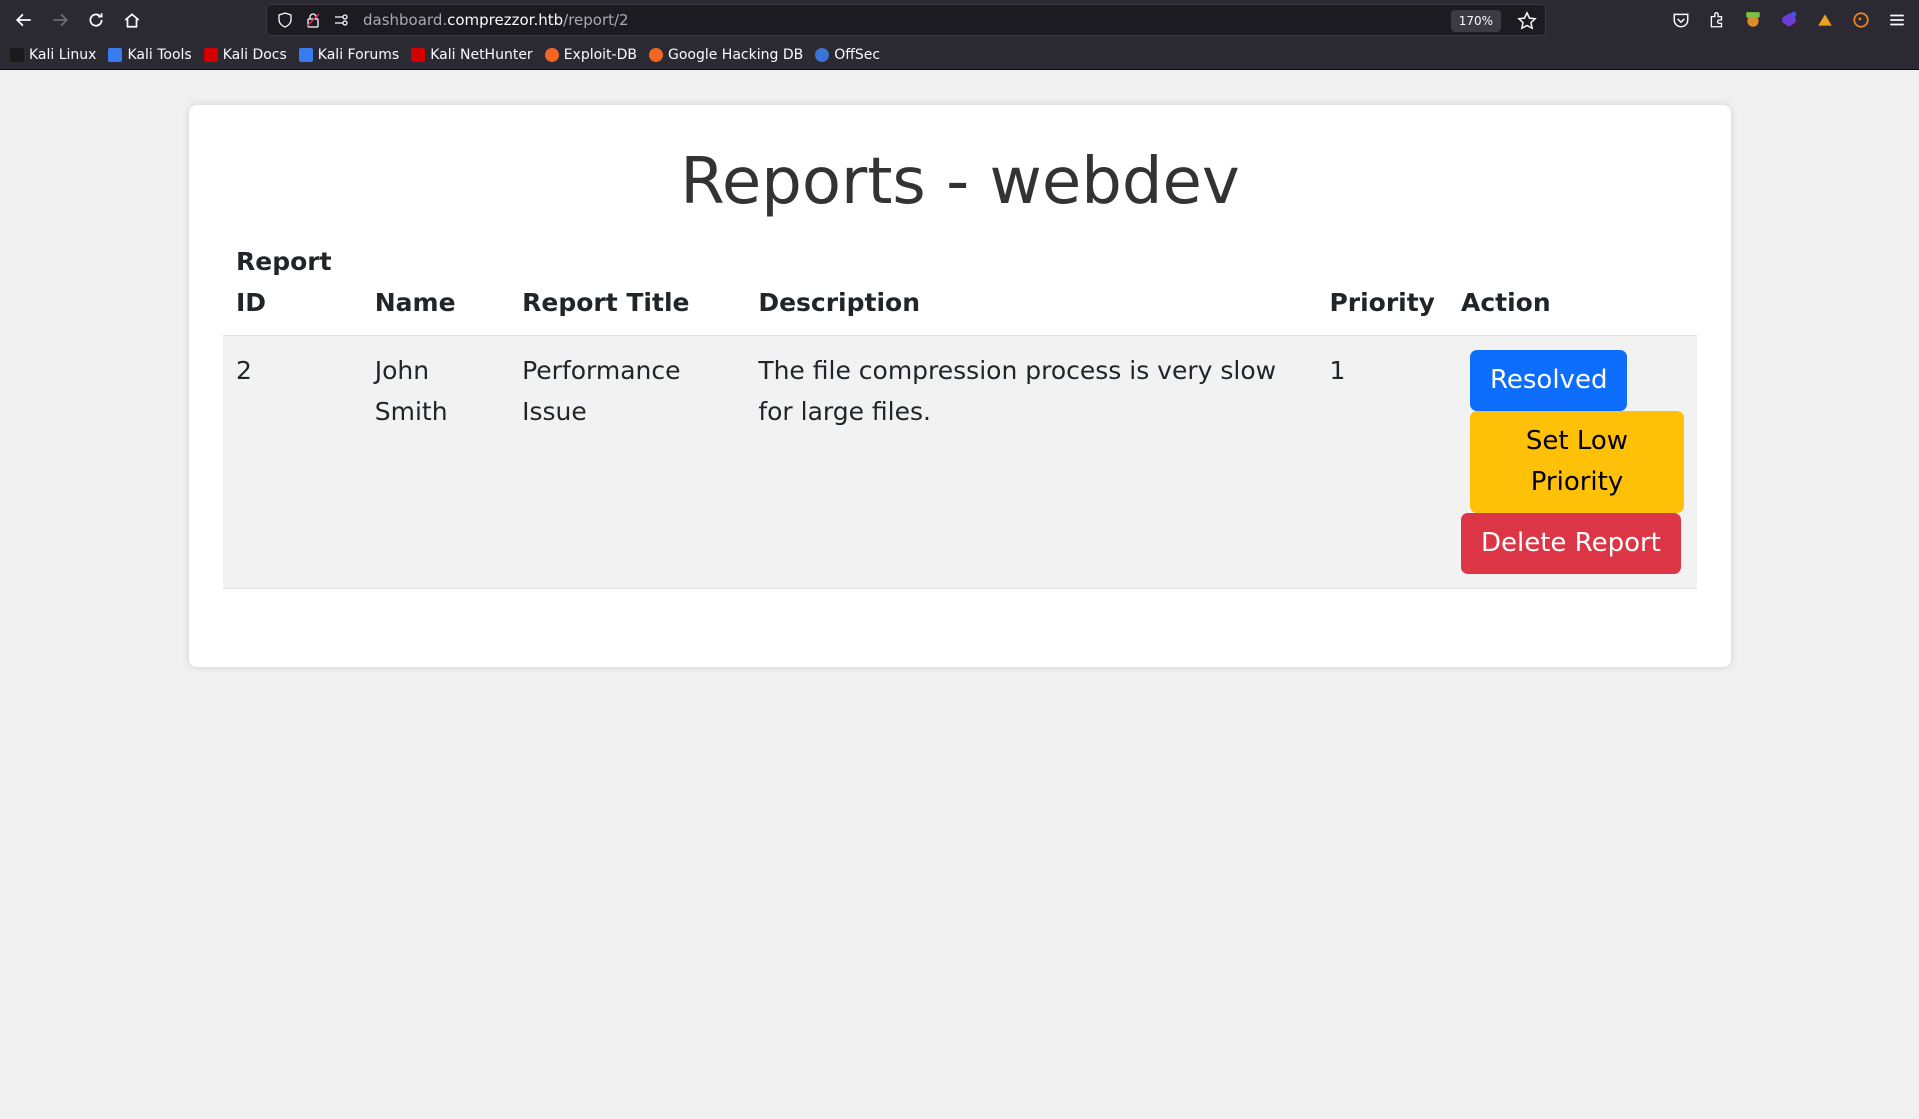  Describe the element at coordinates (1382, 462) in the screenshot. I see `cell-priority: 1` at that location.